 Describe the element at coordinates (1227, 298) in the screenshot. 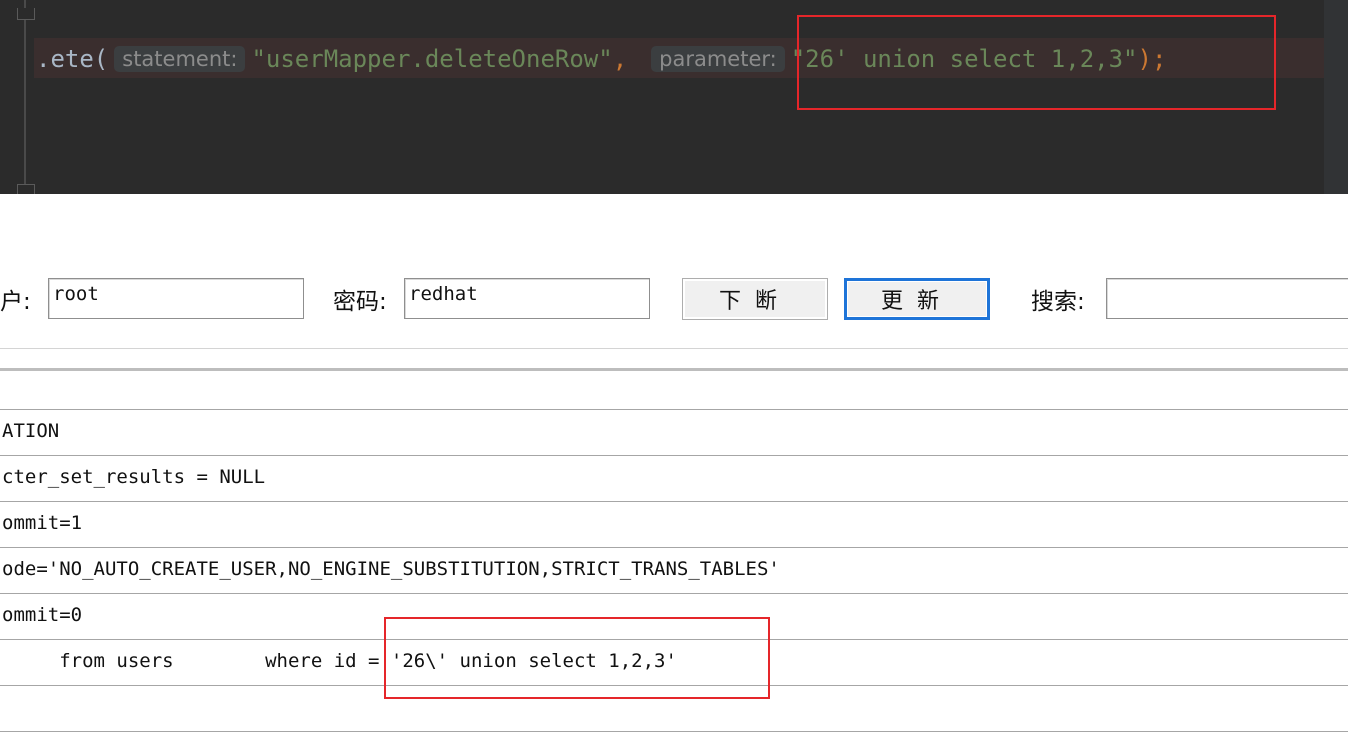

I see `search-input` at that location.